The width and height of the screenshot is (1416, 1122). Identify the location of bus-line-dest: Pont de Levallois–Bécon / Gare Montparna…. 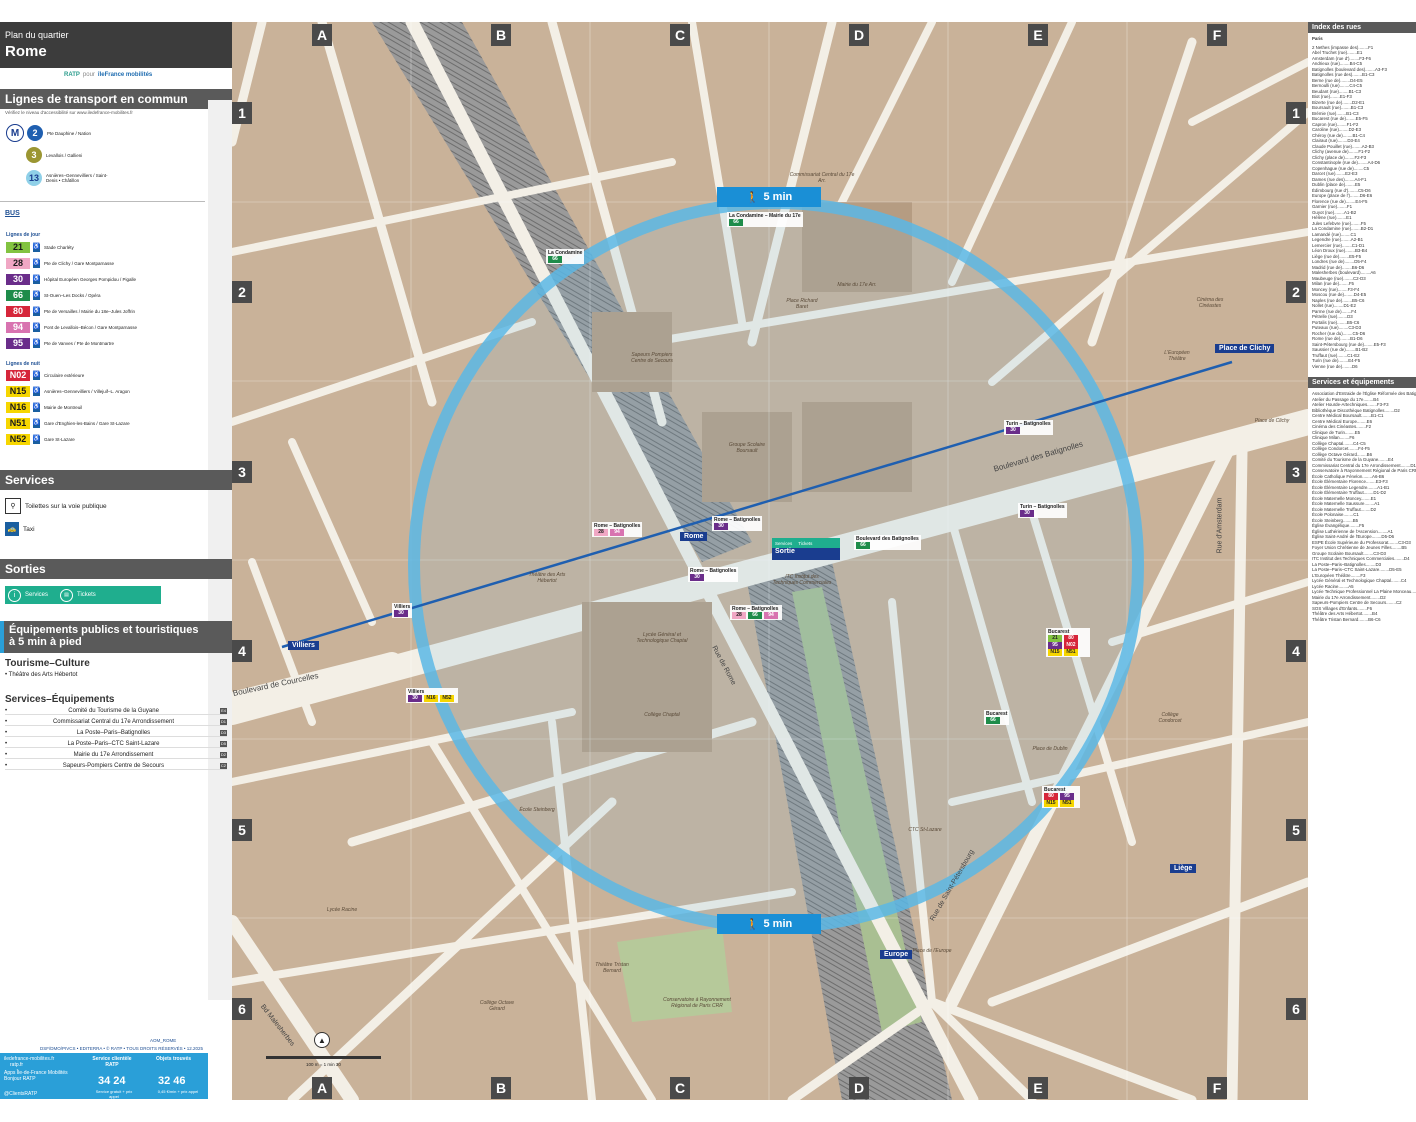
(91, 327).